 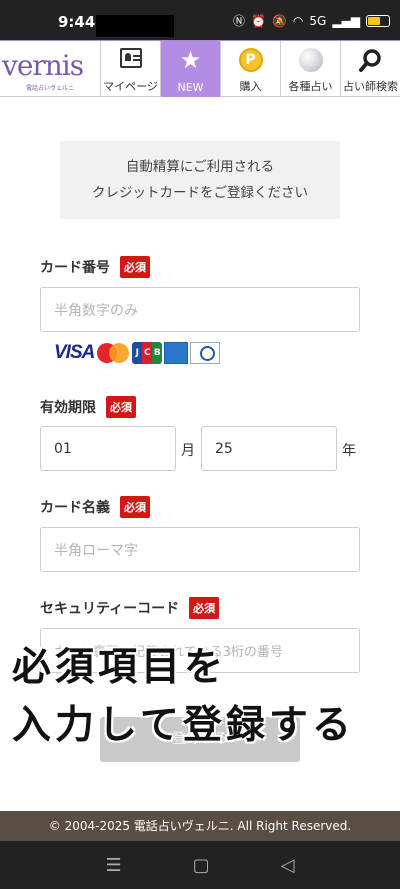 I want to click on card-number-label: カード番号 必須, so click(x=95, y=267).